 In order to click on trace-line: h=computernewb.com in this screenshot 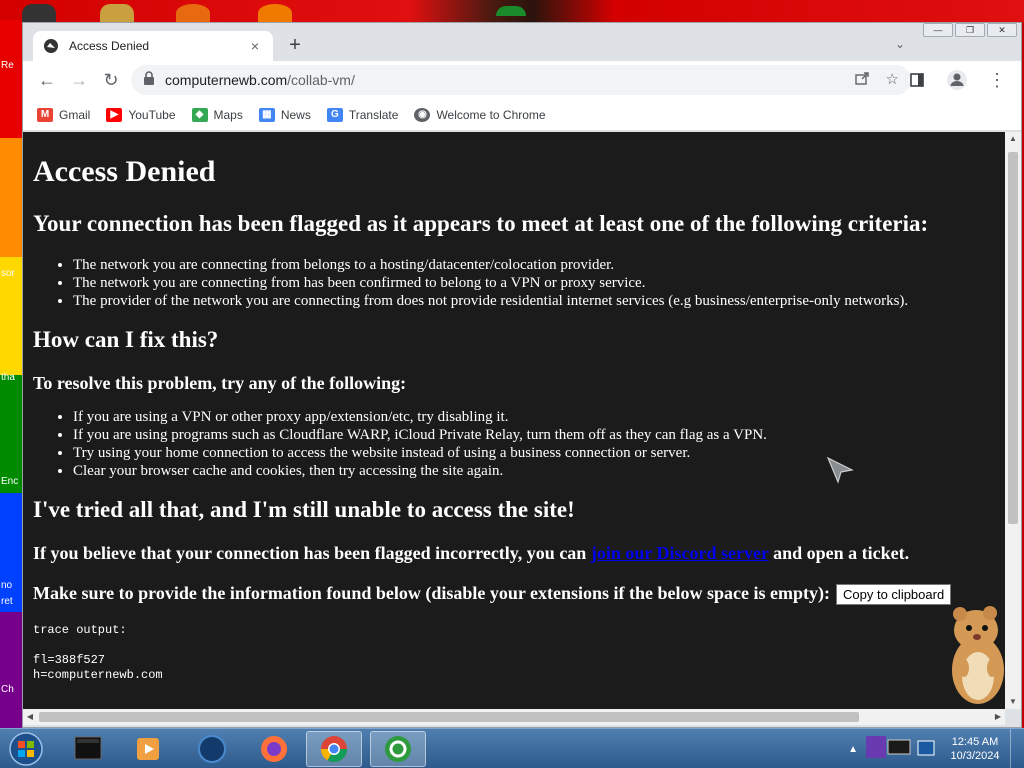, I will do `click(98, 675)`.